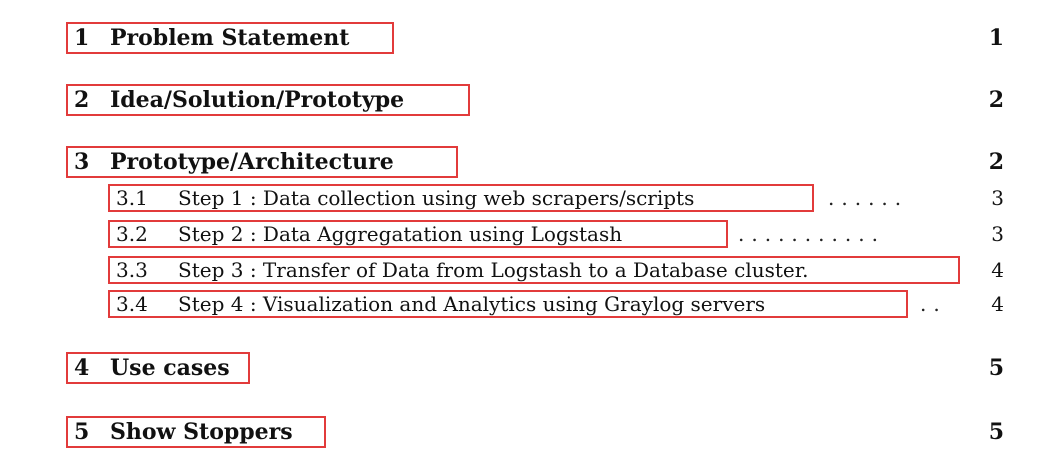 Image resolution: width=1044 pixels, height=464 pixels. Describe the element at coordinates (522, 433) in the screenshot. I see `toc-section-5: 5 Show Stoppers 5` at that location.